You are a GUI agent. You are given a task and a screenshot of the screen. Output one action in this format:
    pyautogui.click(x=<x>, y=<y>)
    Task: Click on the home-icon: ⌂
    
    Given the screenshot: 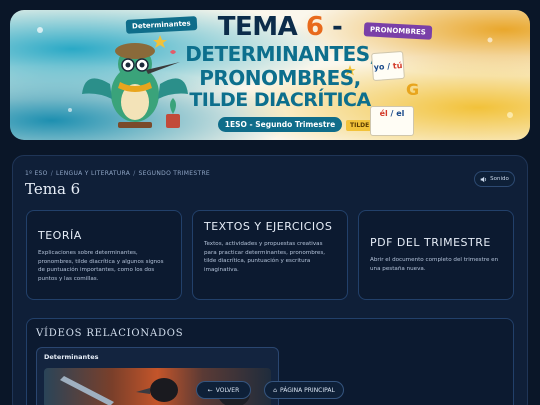 What is the action you would take?
    pyautogui.click(x=275, y=390)
    